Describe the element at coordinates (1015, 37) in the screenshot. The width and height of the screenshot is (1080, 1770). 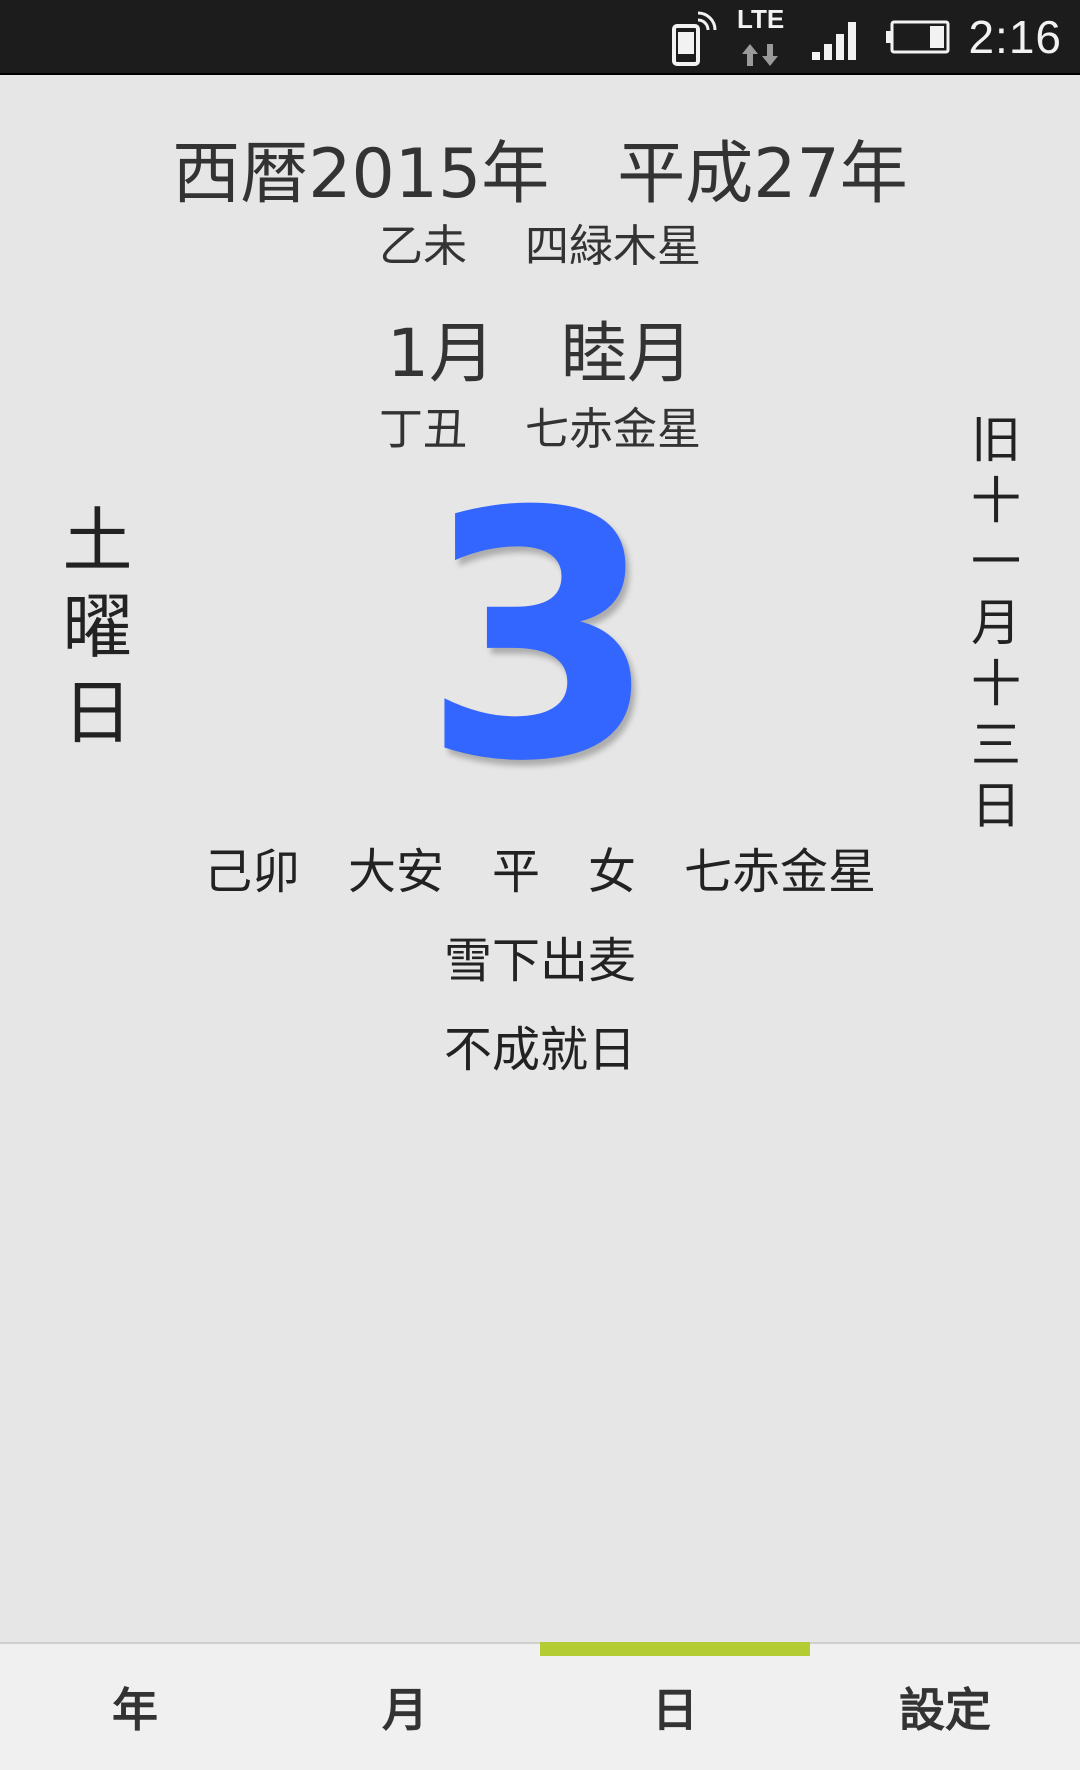
I see `clock-time: 2:16` at that location.